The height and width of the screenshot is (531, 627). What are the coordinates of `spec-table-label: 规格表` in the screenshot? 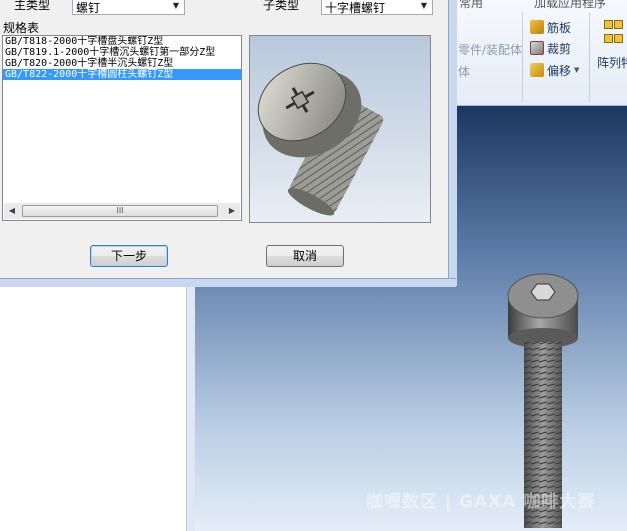 It's located at (21, 28).